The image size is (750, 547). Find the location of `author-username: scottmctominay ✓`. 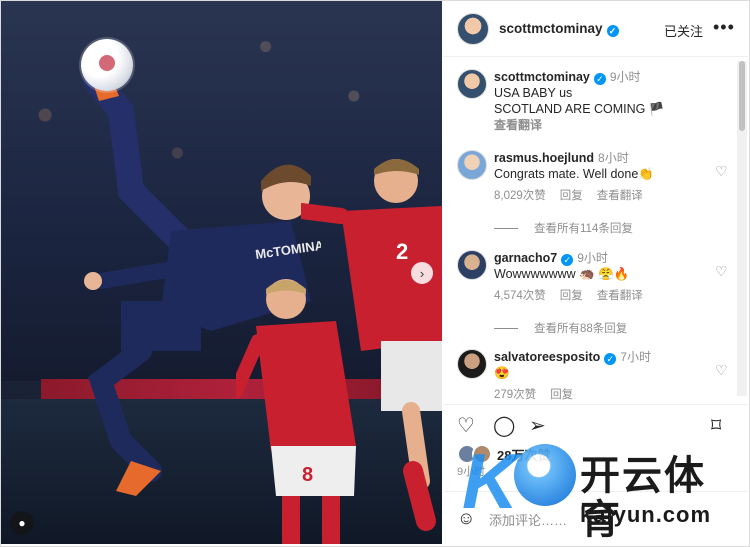

author-username: scottmctominay ✓ is located at coordinates (559, 29).